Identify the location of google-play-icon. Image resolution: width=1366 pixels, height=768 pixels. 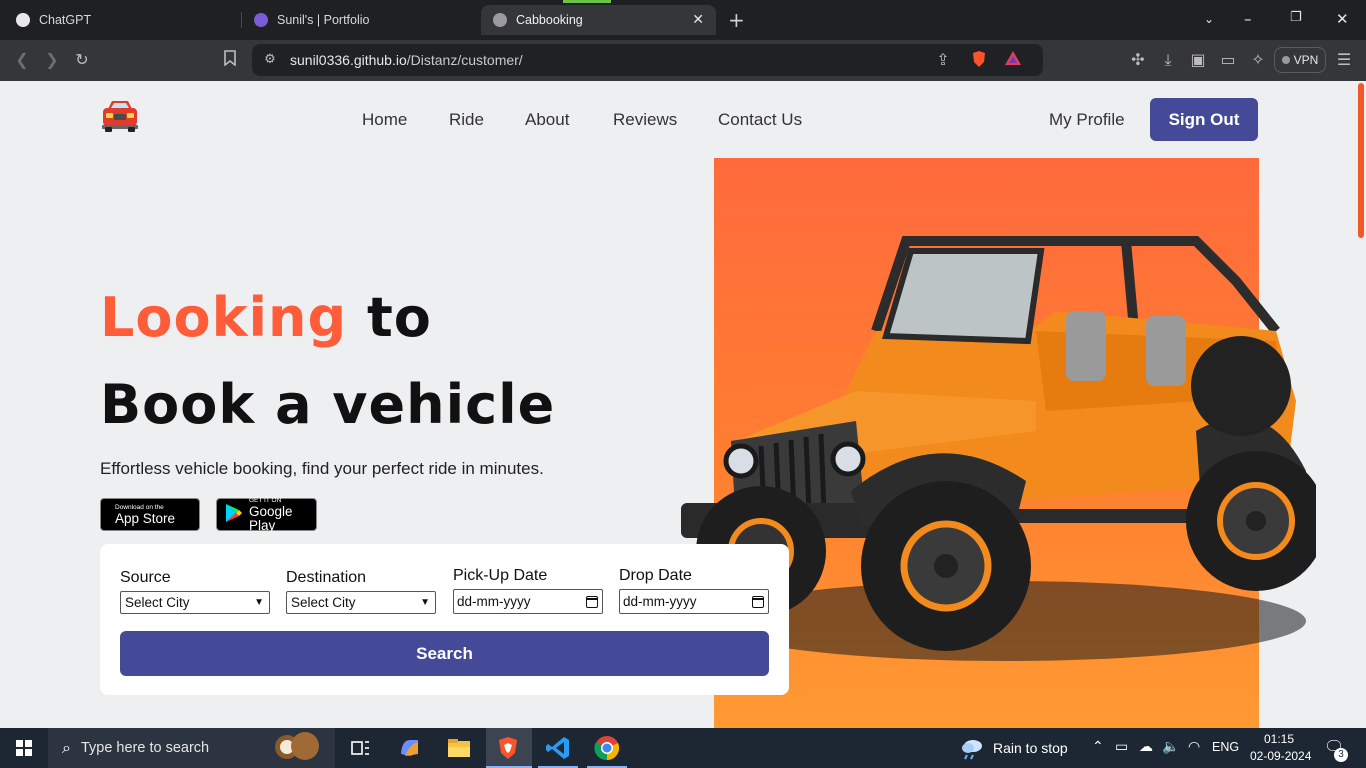
(234, 515).